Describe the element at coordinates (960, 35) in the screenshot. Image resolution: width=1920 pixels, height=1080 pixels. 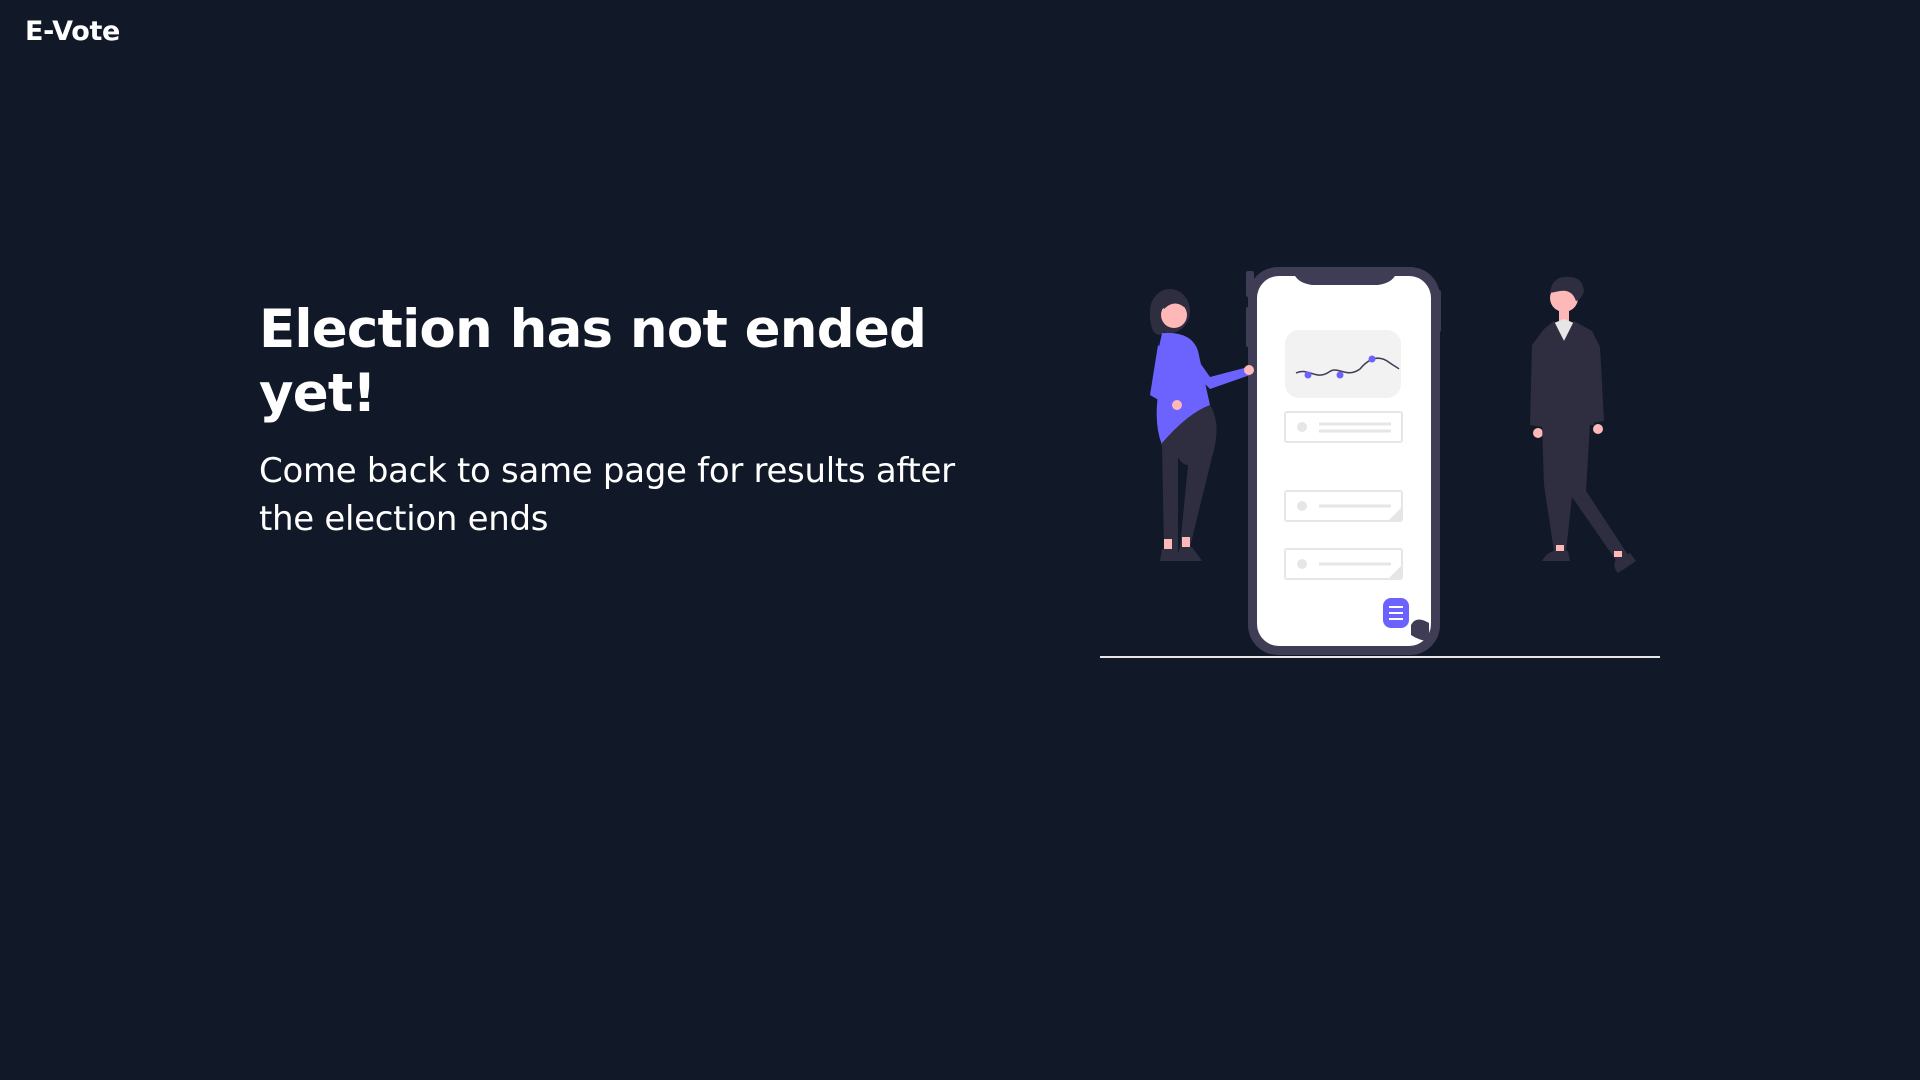
I see `navbar: E-Vote` at that location.